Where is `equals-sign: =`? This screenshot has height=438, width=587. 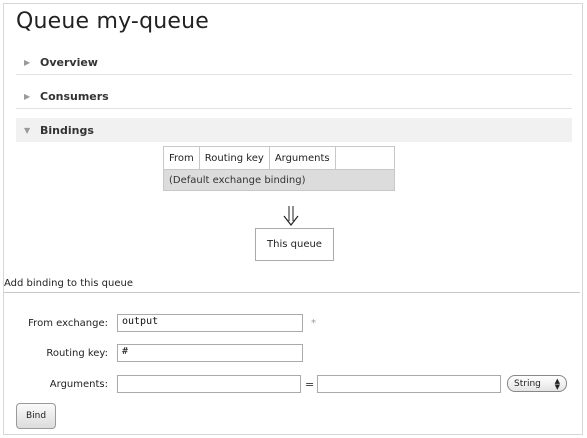
equals-sign: = is located at coordinates (310, 384).